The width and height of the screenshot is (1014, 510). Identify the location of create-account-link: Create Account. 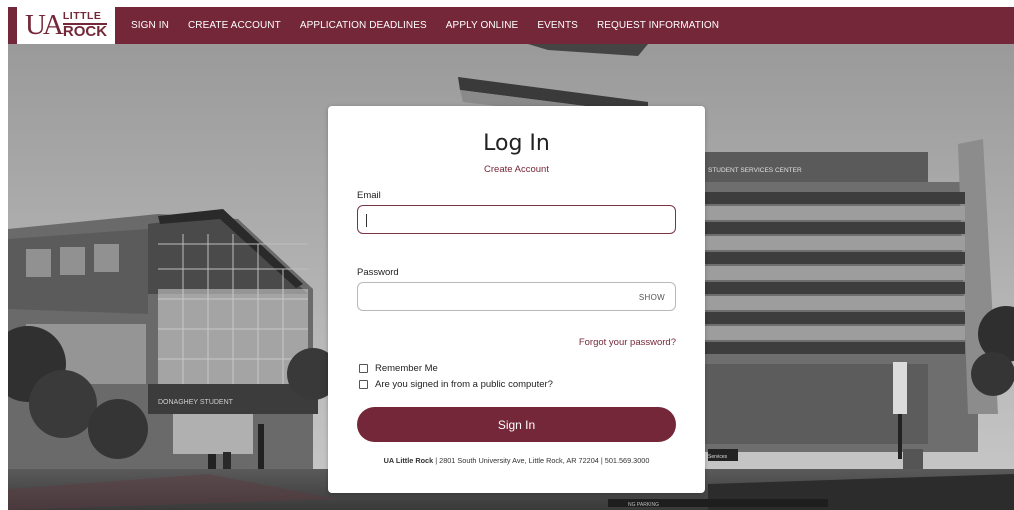
(516, 169).